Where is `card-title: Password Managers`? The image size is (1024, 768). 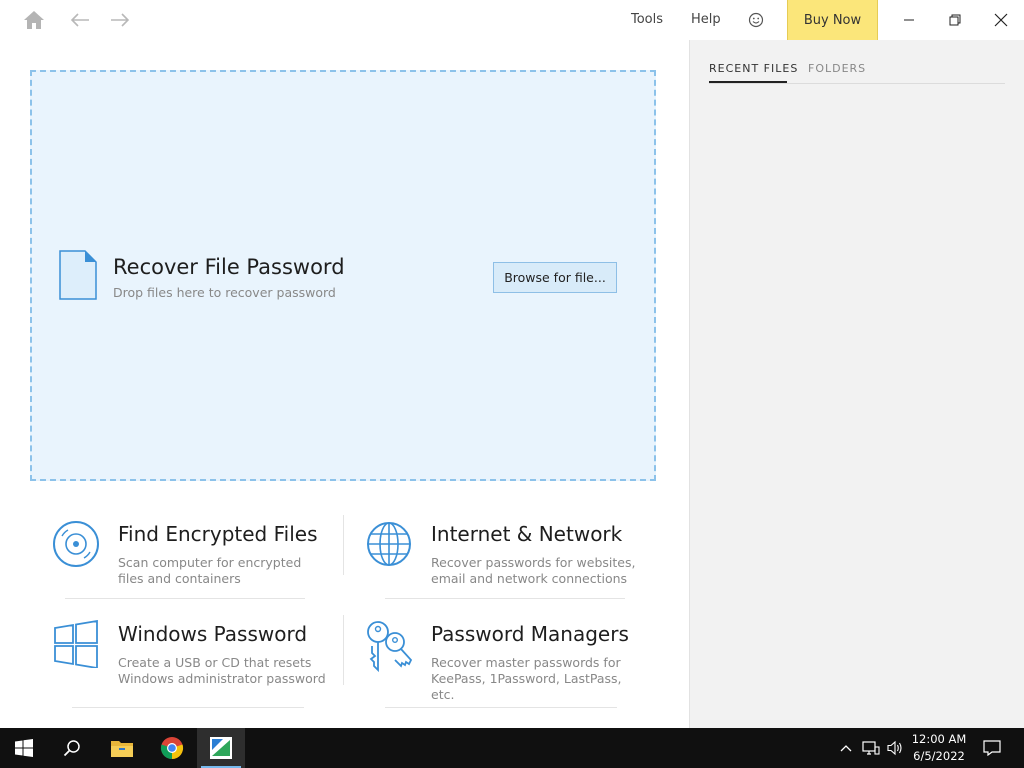 card-title: Password Managers is located at coordinates (530, 634).